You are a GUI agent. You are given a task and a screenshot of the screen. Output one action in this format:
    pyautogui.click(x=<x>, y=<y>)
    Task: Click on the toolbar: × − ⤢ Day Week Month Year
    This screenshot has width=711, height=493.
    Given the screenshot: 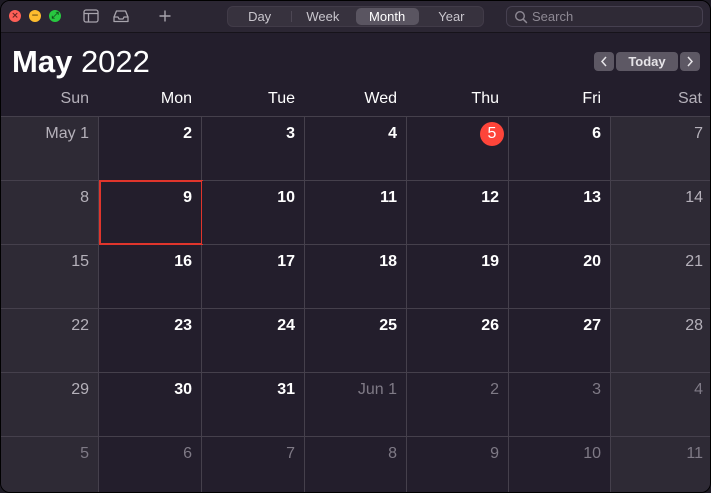 What is the action you would take?
    pyautogui.click(x=355, y=17)
    